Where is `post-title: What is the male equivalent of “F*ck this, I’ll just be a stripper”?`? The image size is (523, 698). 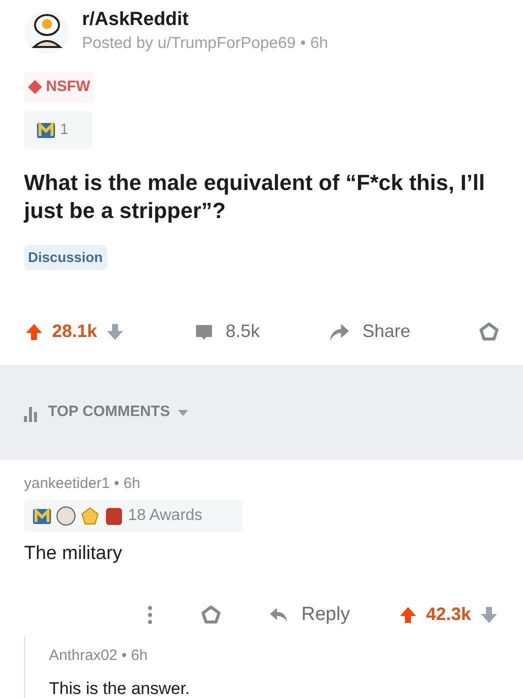
post-title: What is the male equivalent of “F*ck this, I’ll just be a stripper”? is located at coordinates (255, 197).